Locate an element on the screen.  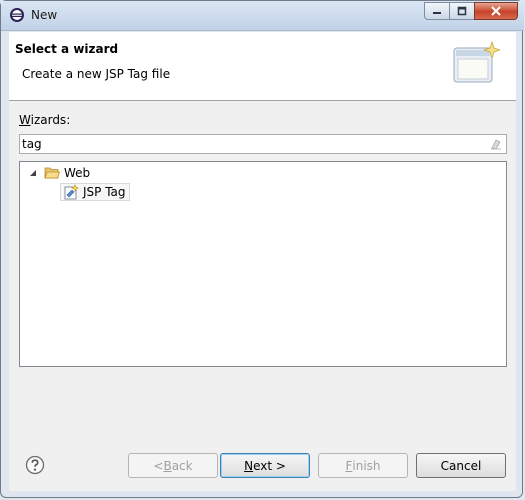
help-icon is located at coordinates (35, 465).